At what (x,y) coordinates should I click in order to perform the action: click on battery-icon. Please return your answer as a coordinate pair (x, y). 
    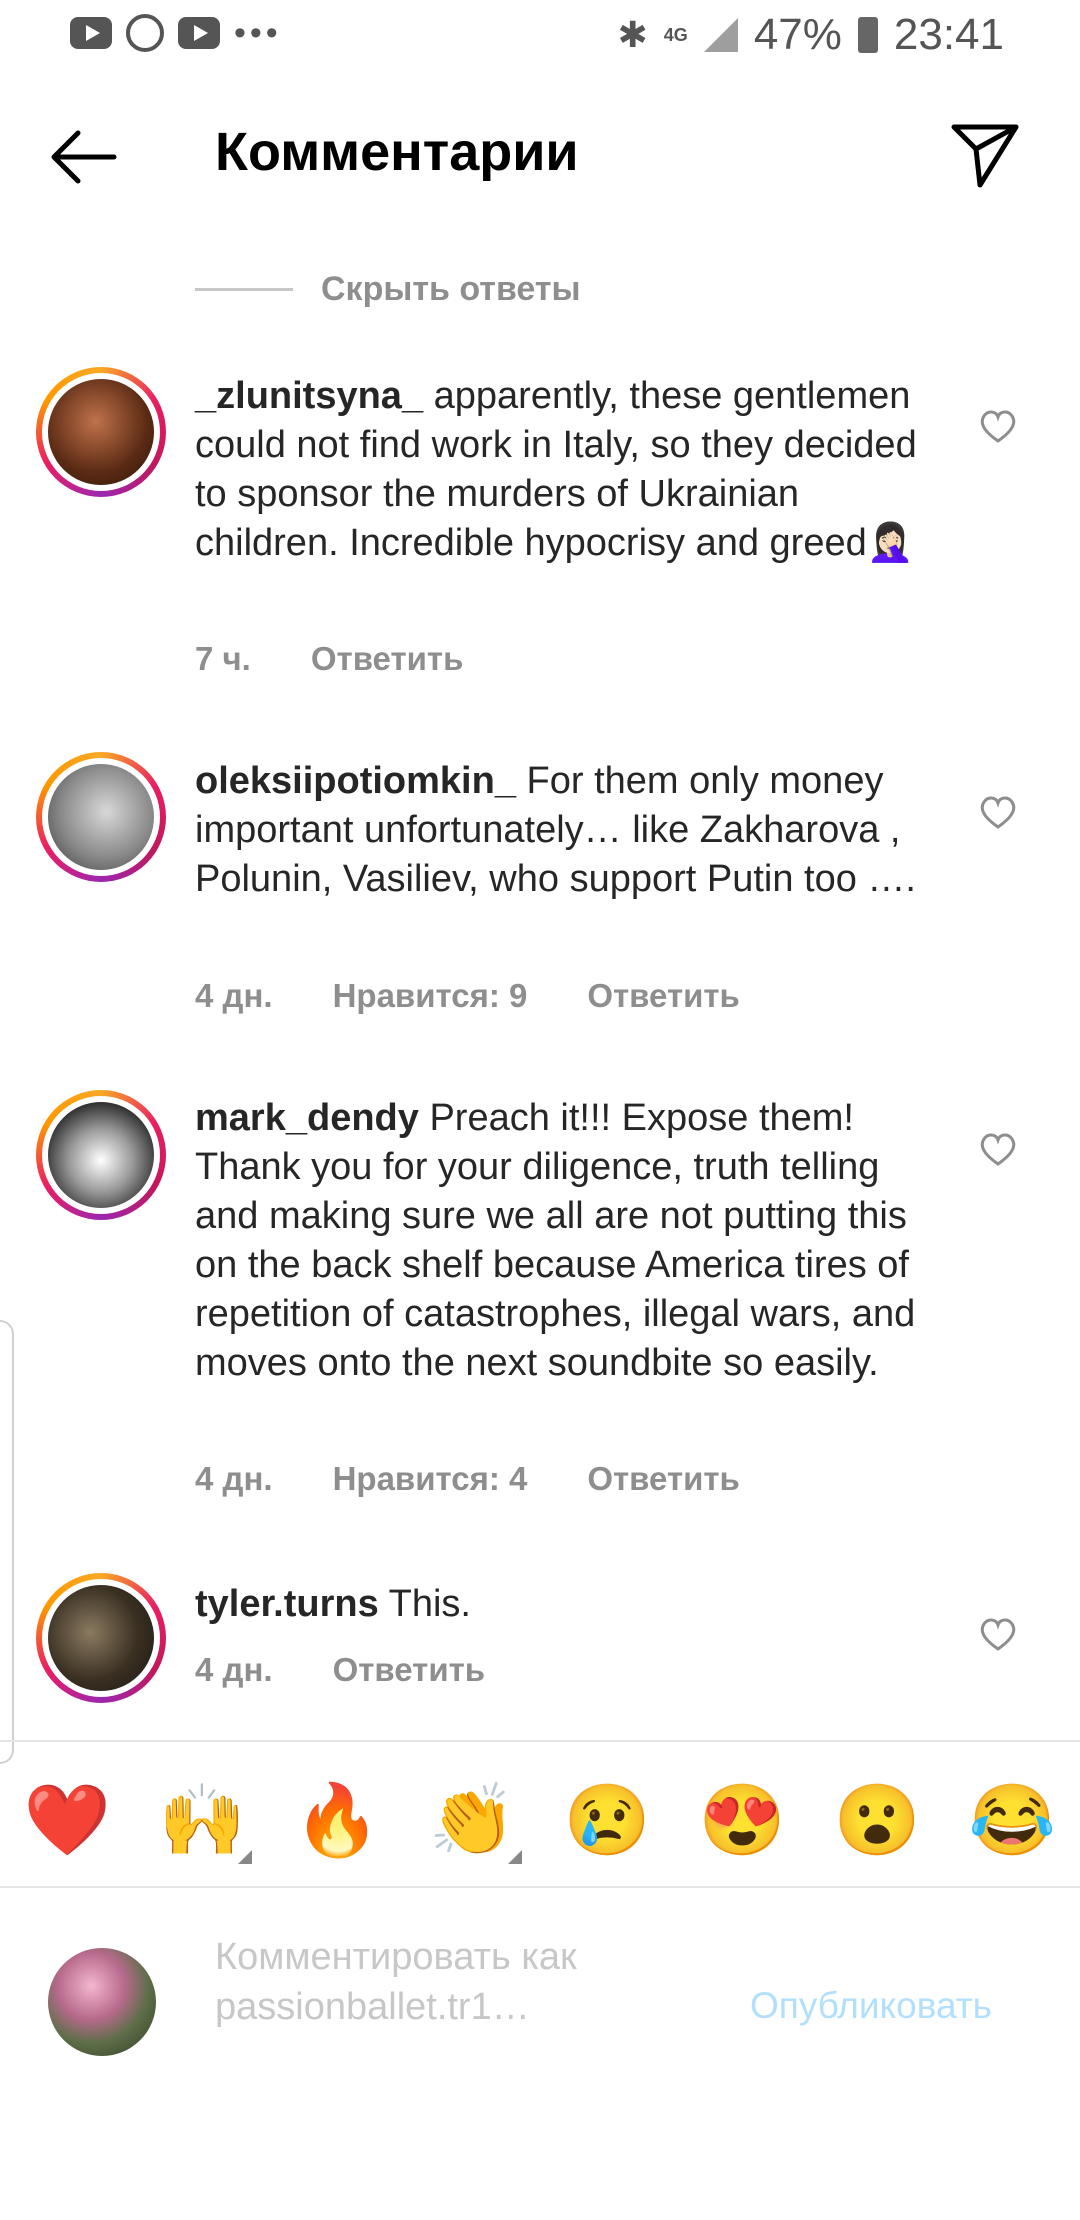
    Looking at the image, I should click on (867, 35).